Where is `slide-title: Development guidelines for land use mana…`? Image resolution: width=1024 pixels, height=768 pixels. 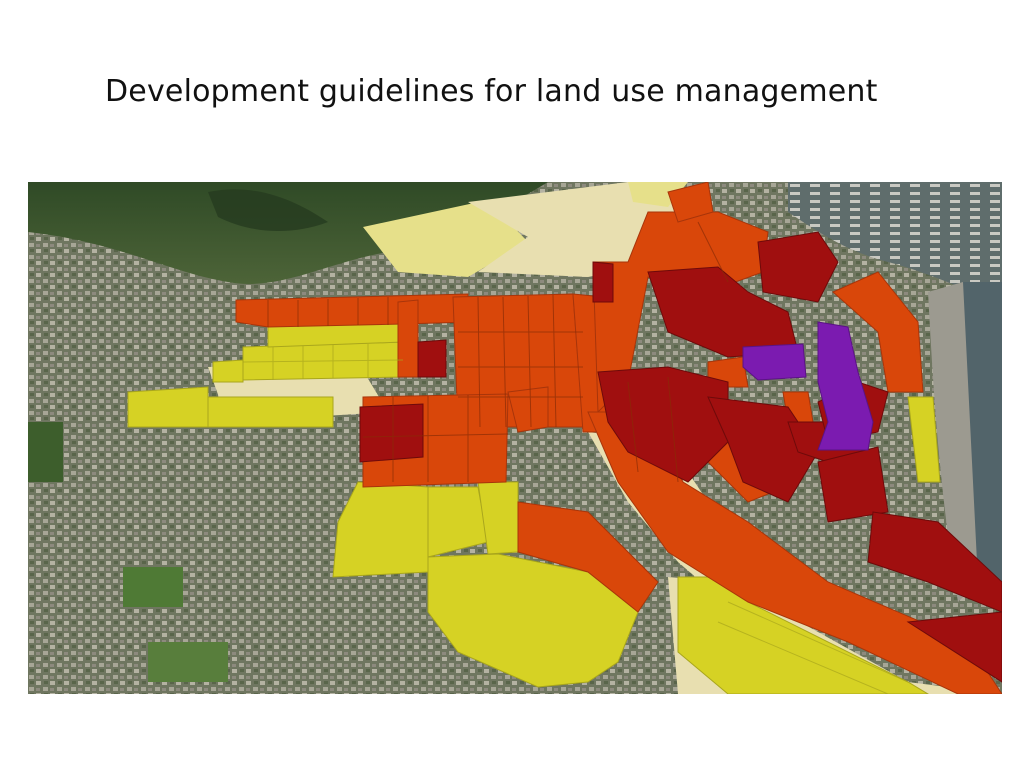 slide-title: Development guidelines for land use mana… is located at coordinates (491, 91).